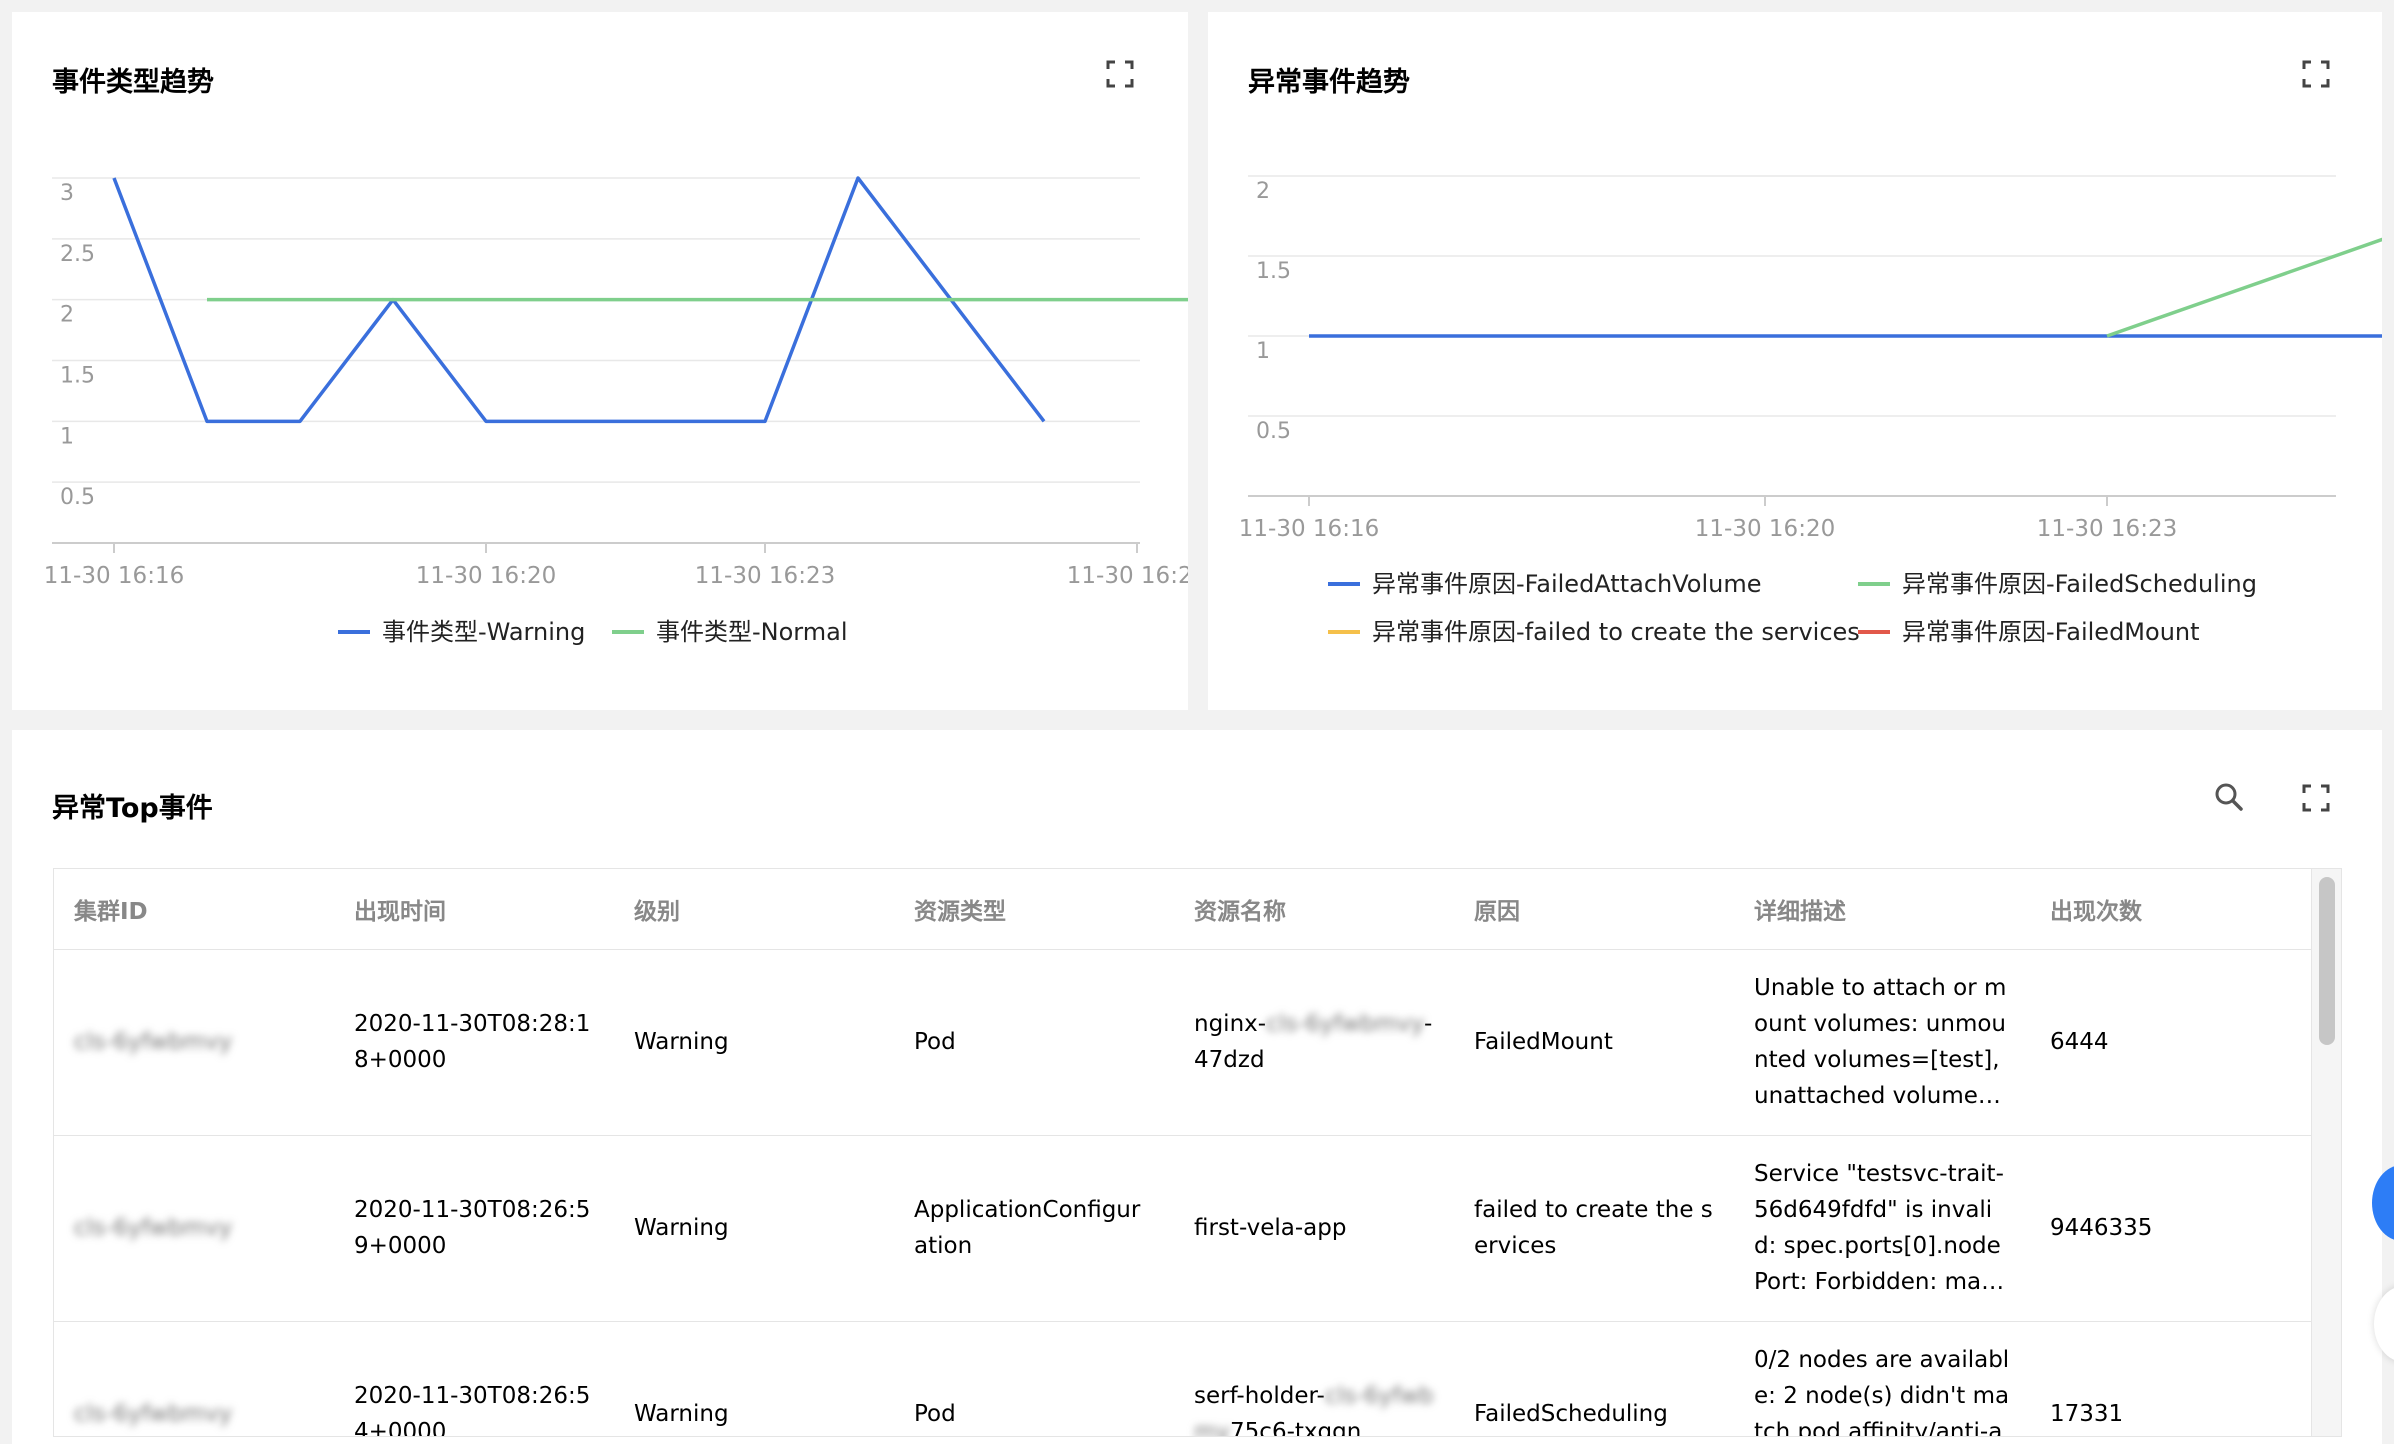  Describe the element at coordinates (1296, 1428) in the screenshot. I see `resource-name-suffix: 75c6-txqqn` at that location.